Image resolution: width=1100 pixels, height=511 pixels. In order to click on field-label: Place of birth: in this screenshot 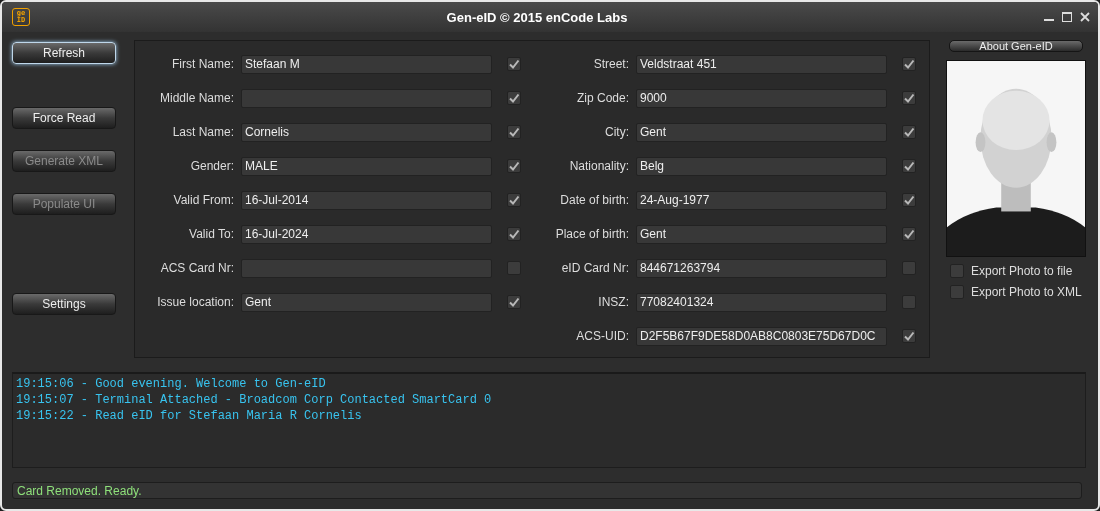, I will do `click(591, 234)`.